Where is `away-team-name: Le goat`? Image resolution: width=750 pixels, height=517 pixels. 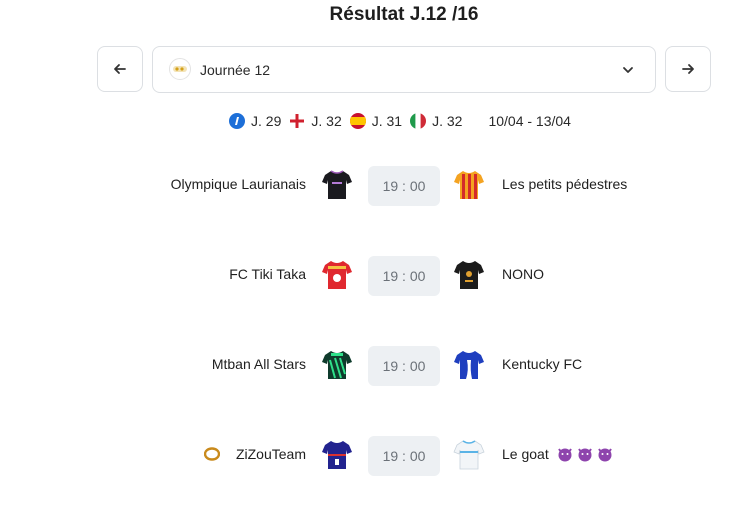
away-team-name: Le goat is located at coordinates (557, 454).